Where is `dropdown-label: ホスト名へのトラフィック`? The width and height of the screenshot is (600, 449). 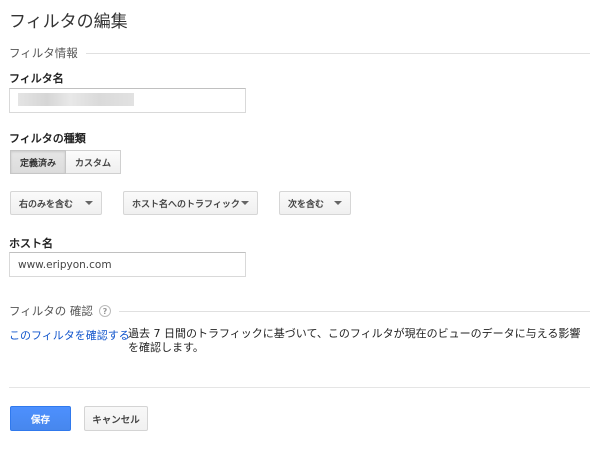 dropdown-label: ホスト名へのトラフィック is located at coordinates (186, 204).